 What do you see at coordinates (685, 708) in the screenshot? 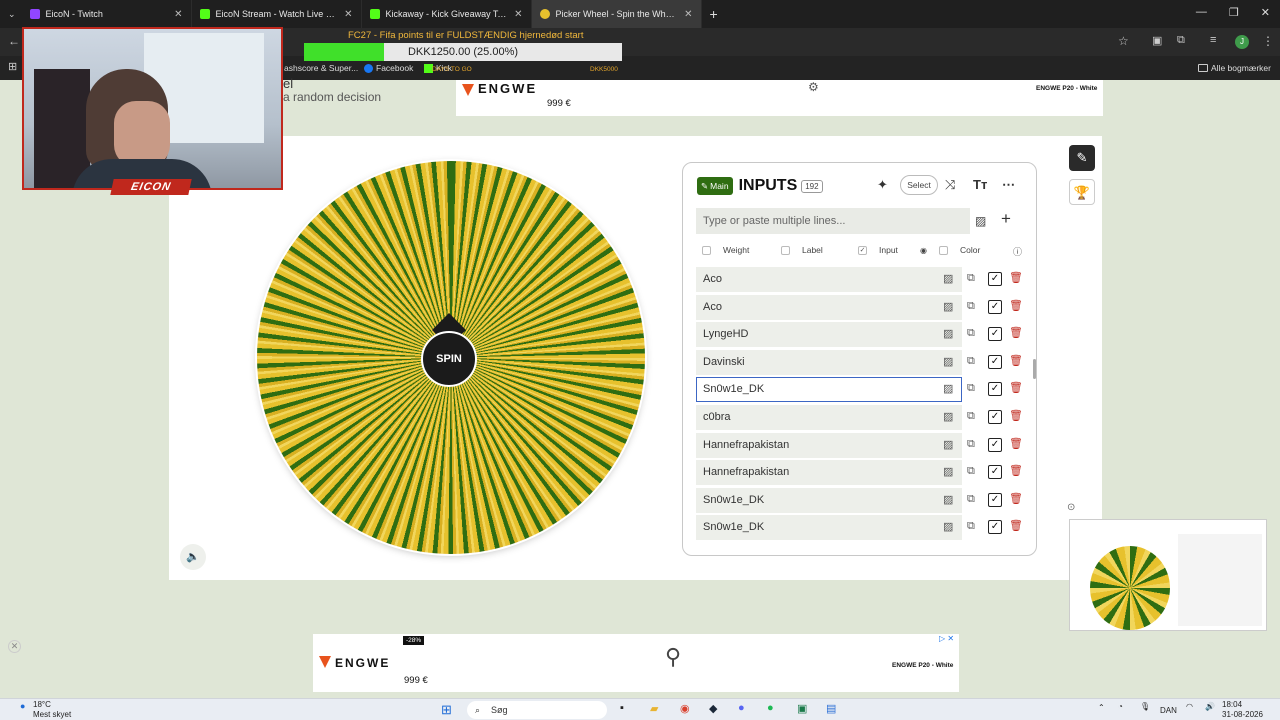
I see `chrome-icon: ◉` at bounding box center [685, 708].